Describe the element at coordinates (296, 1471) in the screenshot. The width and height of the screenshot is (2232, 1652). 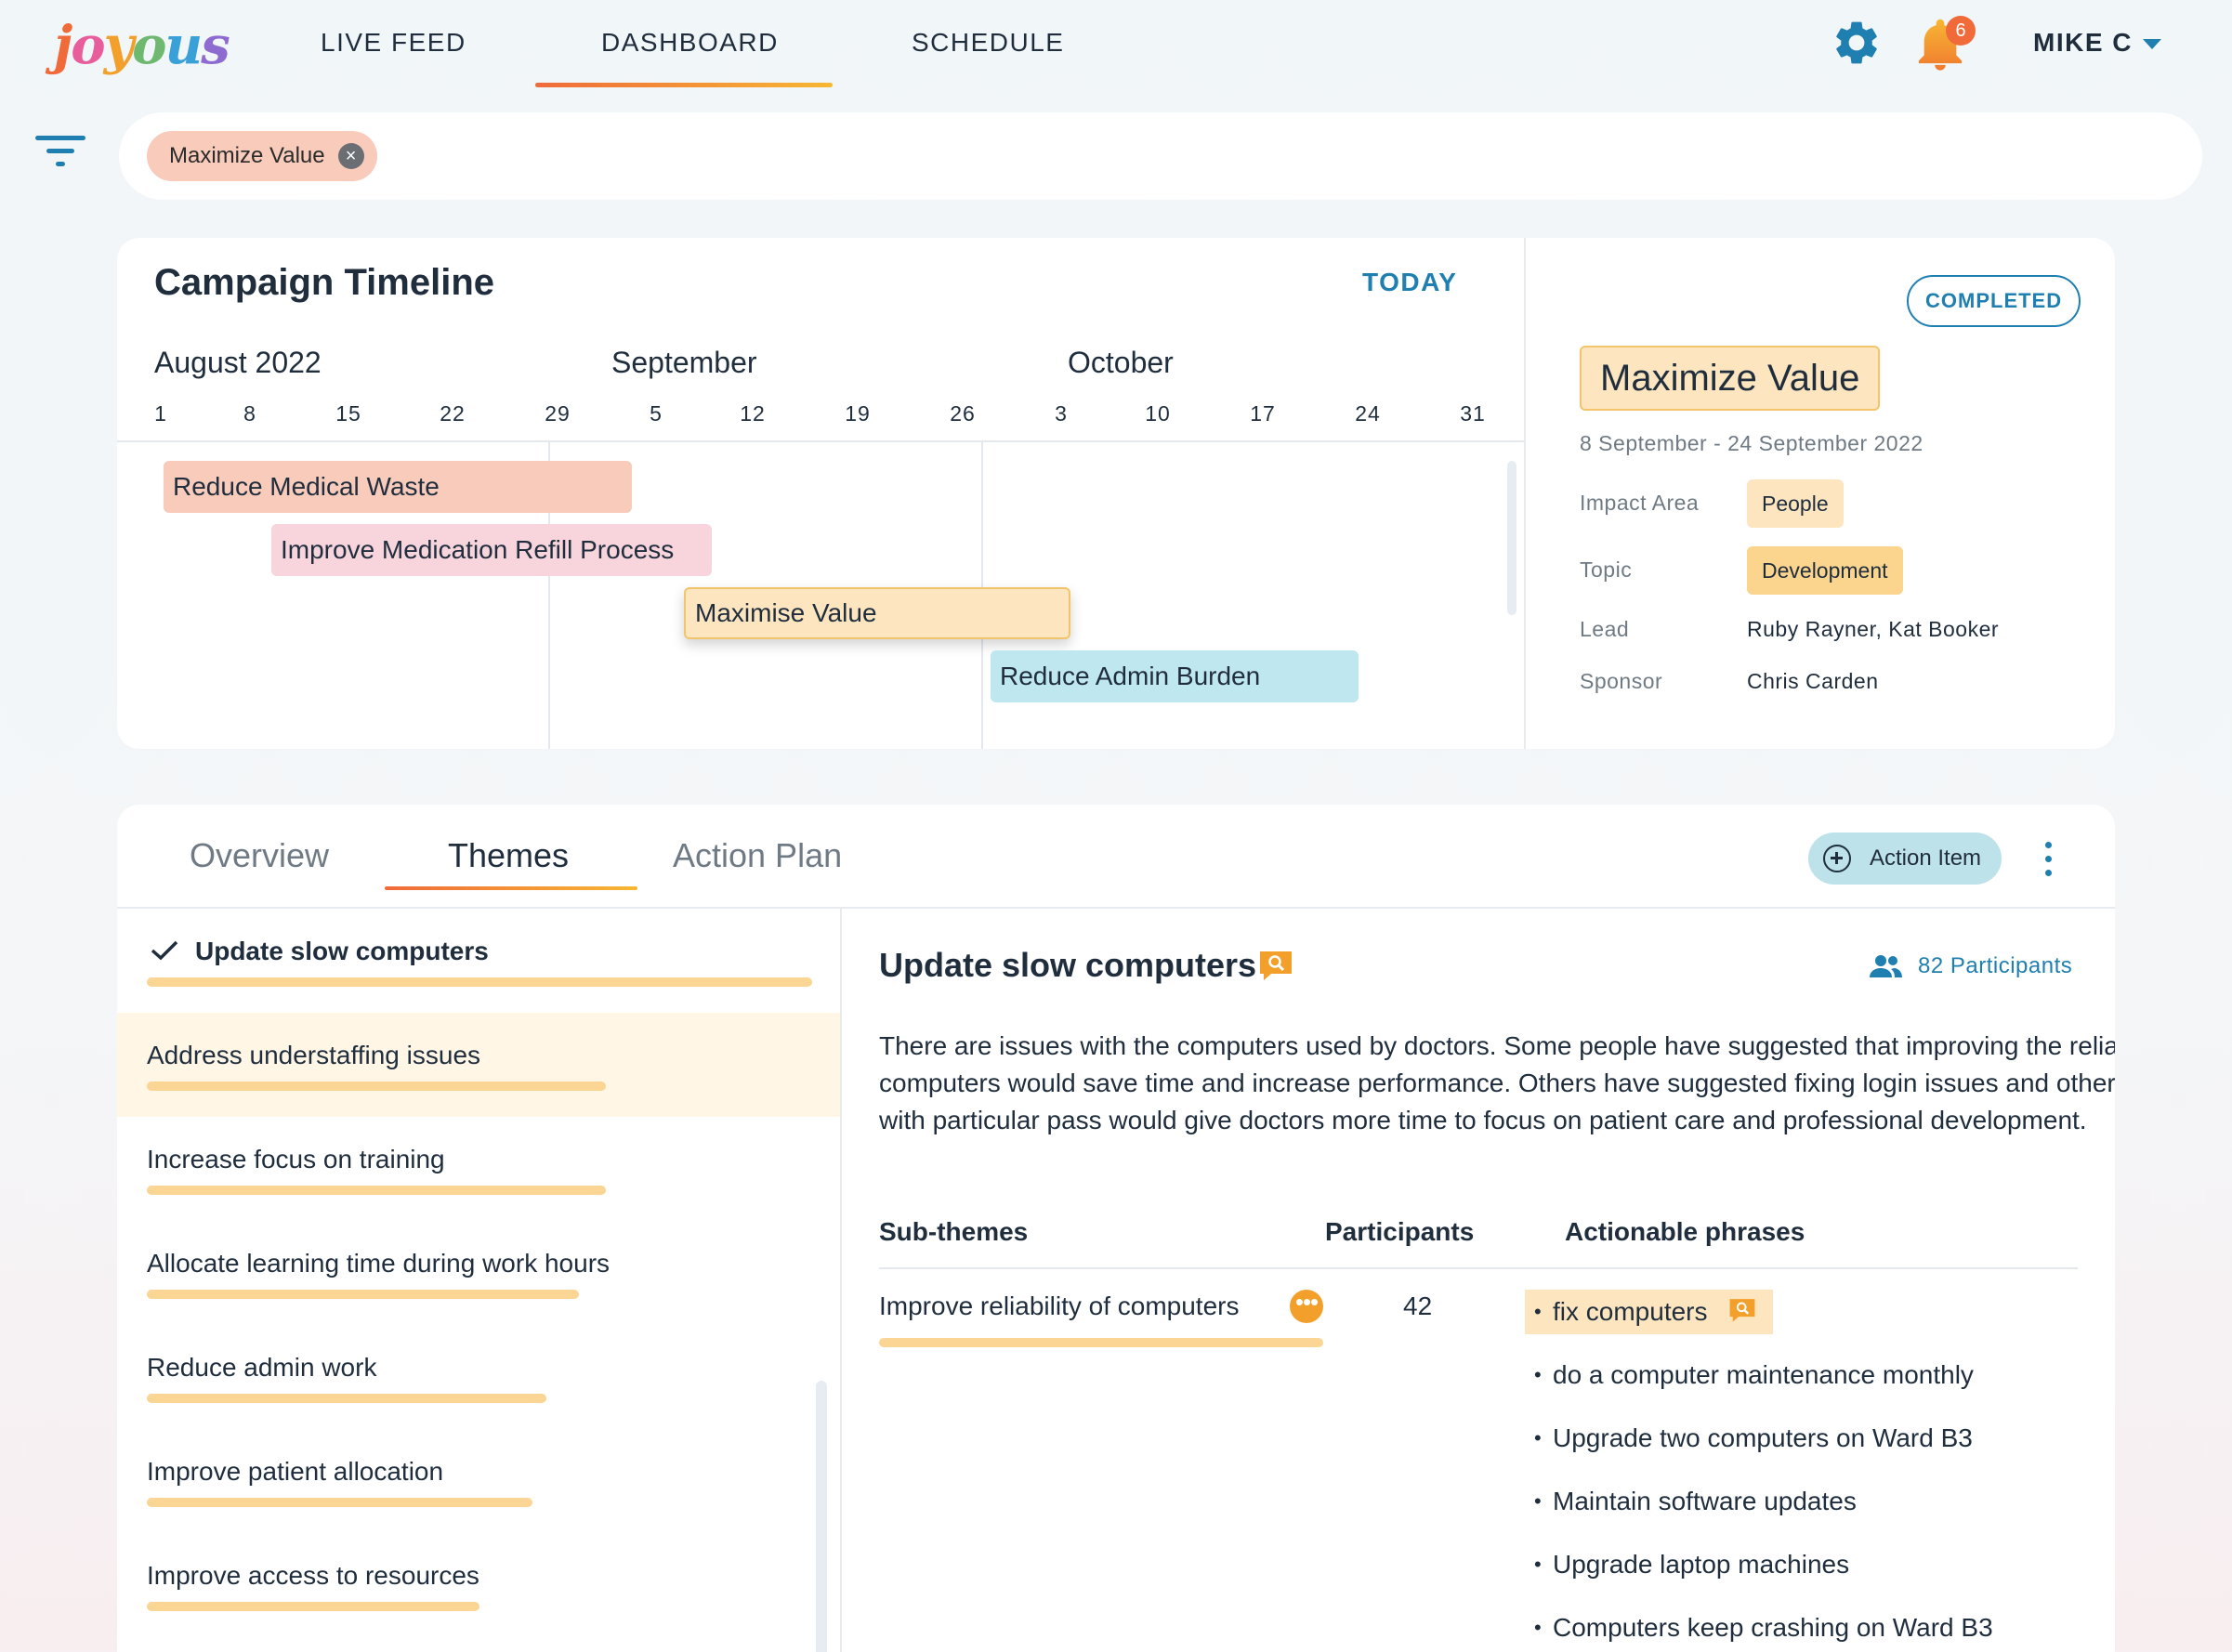
I see `theme-label: Improve patient allocation` at that location.